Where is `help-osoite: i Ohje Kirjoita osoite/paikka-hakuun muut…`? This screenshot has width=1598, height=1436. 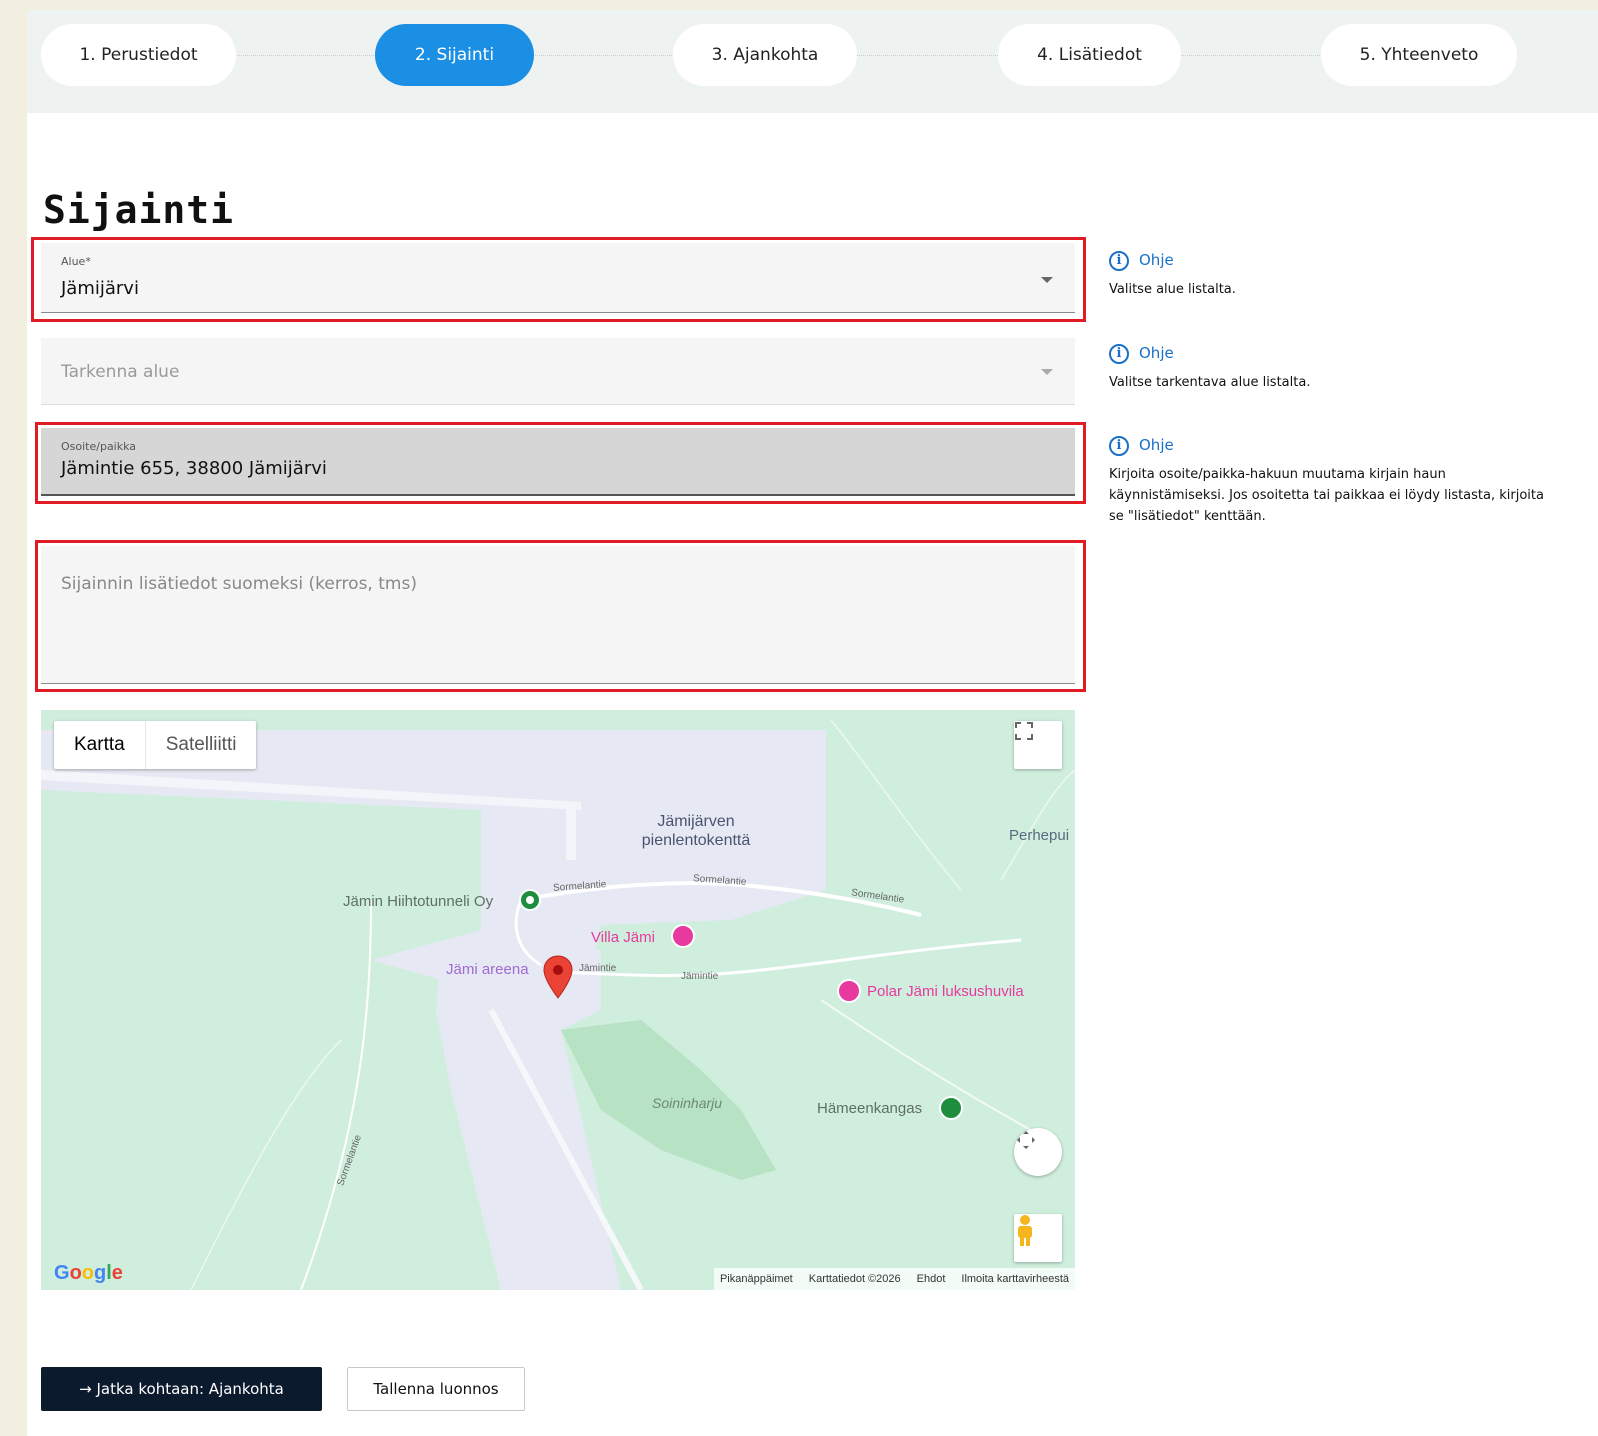
help-osoite: i Ohje Kirjoita osoite/paikka-hakuun muut… is located at coordinates (1329, 481).